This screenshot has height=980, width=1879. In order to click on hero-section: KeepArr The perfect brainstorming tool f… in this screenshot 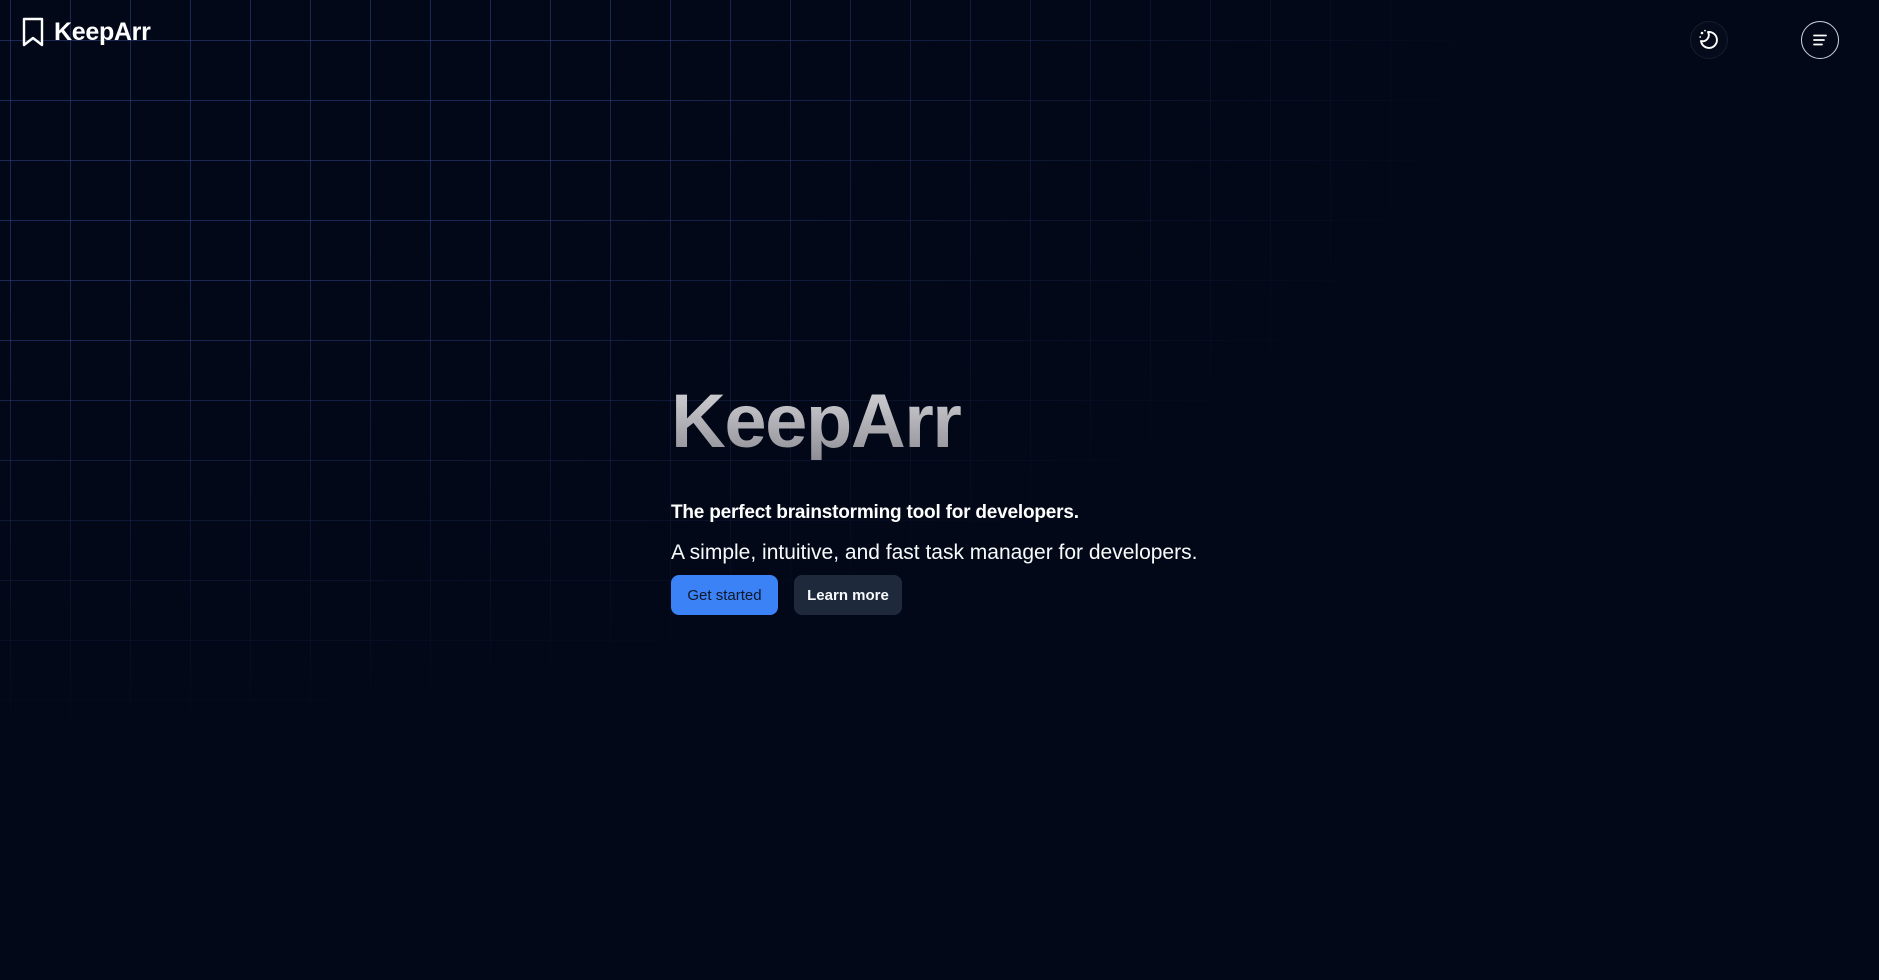, I will do `click(934, 499)`.